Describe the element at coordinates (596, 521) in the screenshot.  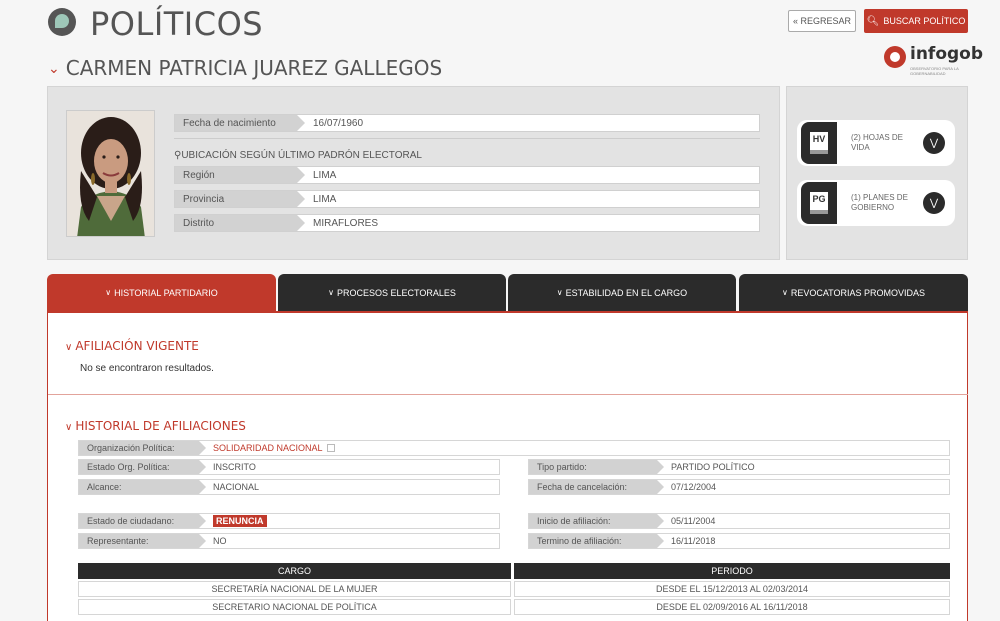
I see `affiliation-start-label: Inicio de afiliación:` at that location.